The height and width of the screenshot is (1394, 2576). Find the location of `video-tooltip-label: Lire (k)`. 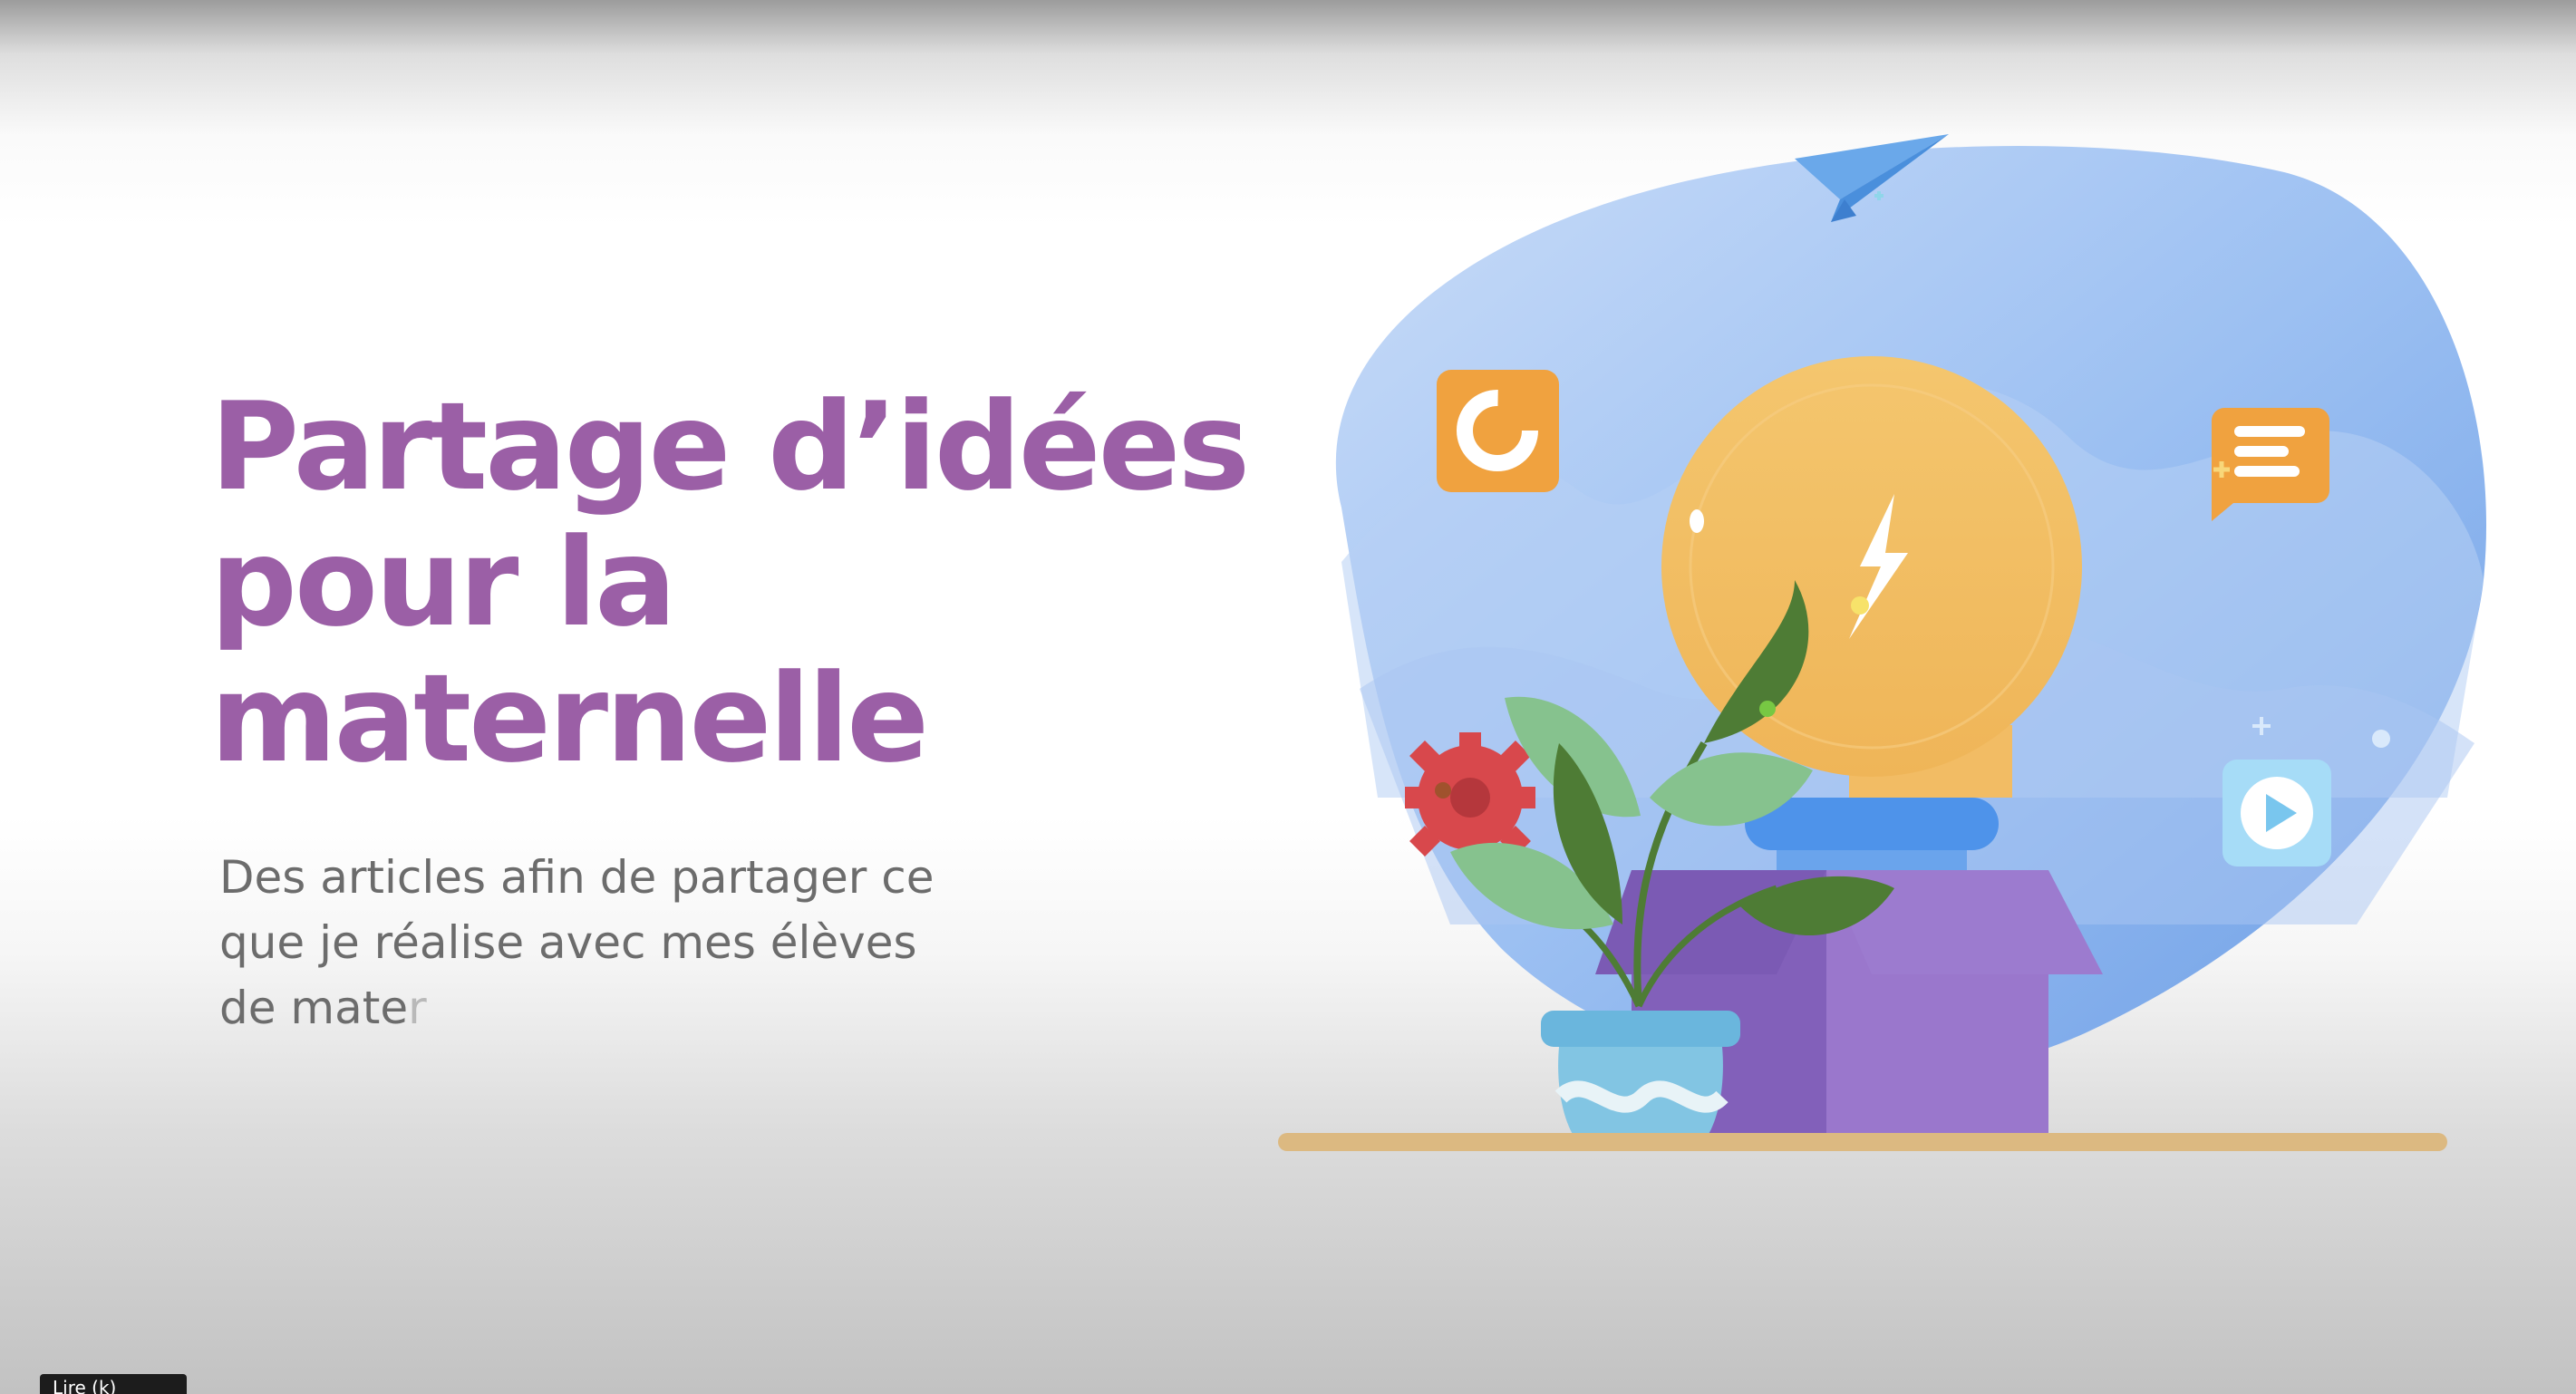

video-tooltip-label: Lire (k) is located at coordinates (85, 1385).